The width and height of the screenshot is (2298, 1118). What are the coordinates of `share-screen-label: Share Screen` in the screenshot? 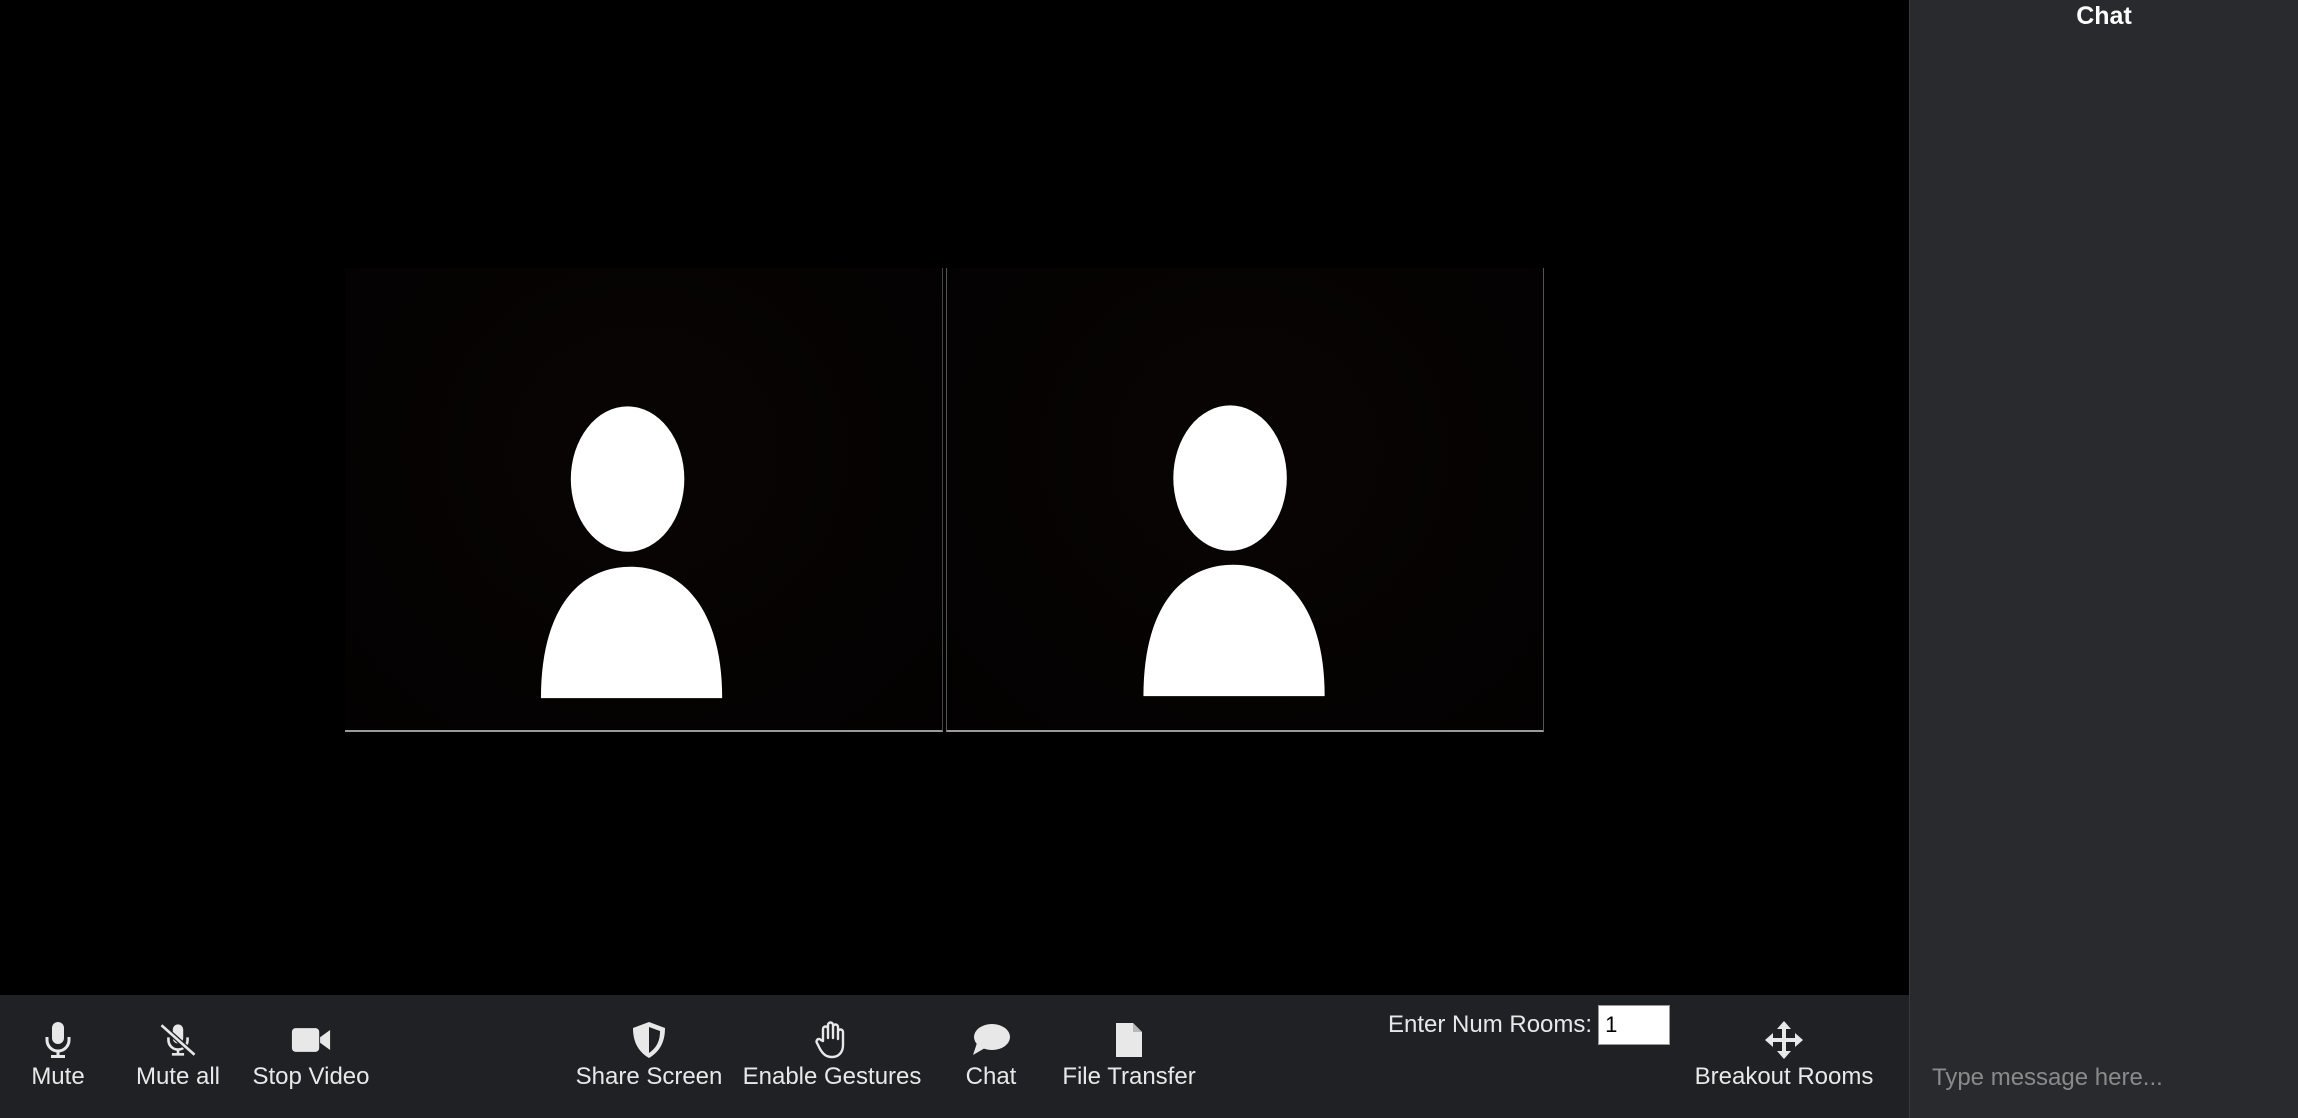 It's located at (649, 1076).